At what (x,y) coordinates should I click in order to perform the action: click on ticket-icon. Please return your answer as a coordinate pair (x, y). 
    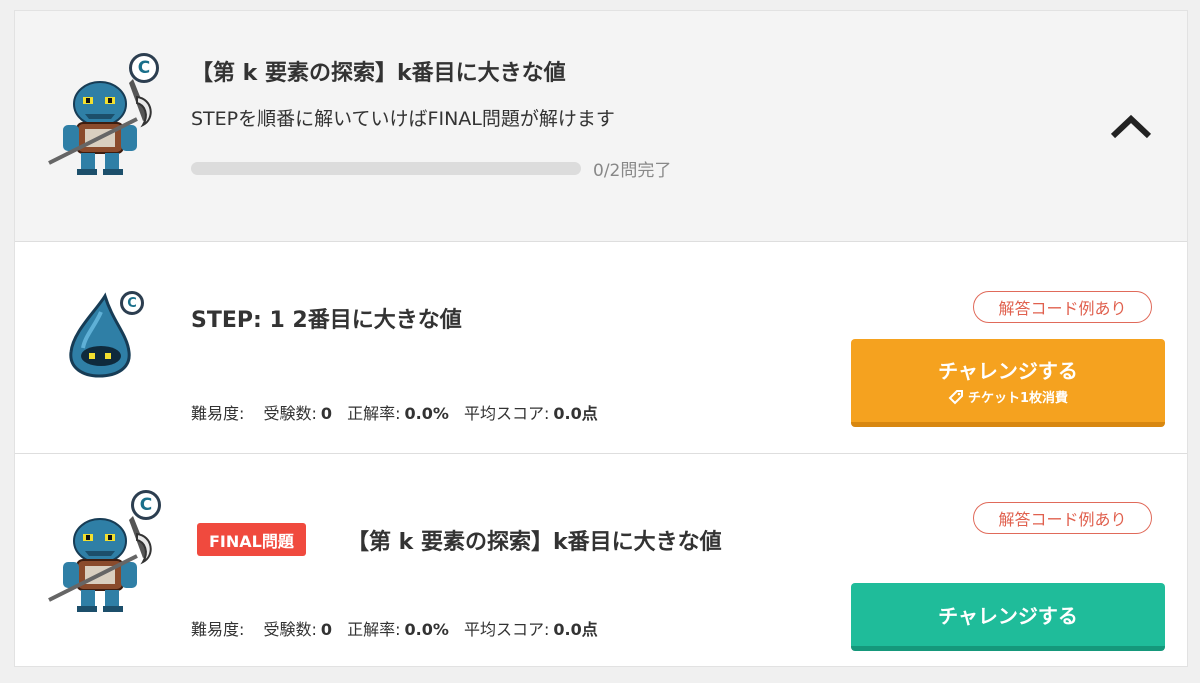
    Looking at the image, I should click on (955, 396).